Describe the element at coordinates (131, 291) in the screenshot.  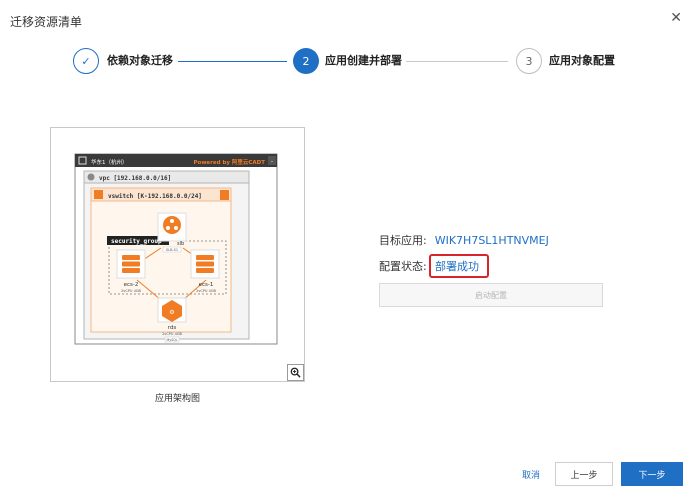
I see `ecs-2-spec: 2vCPU 4GB` at that location.